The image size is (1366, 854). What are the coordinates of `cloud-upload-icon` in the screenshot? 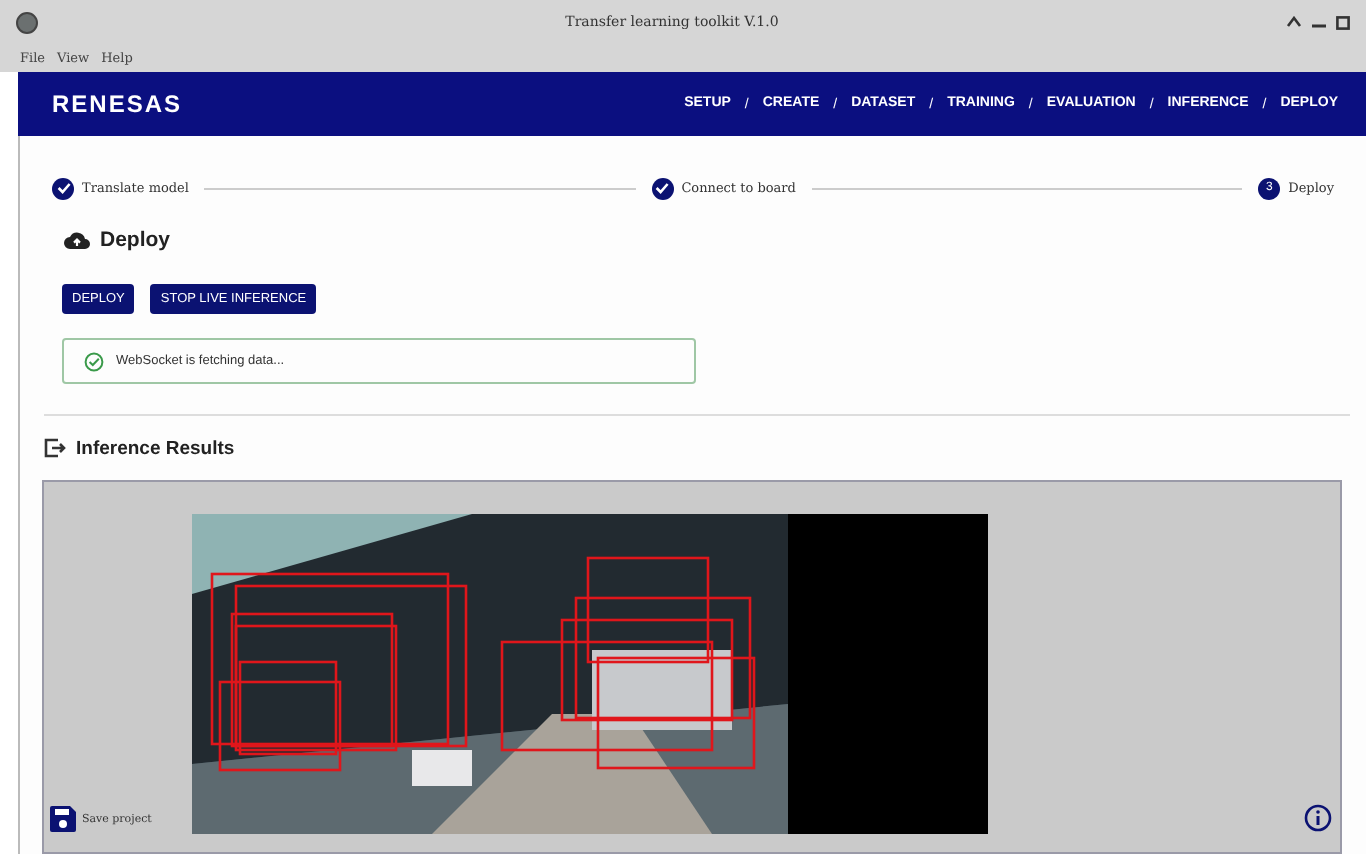 It's located at (77, 240).